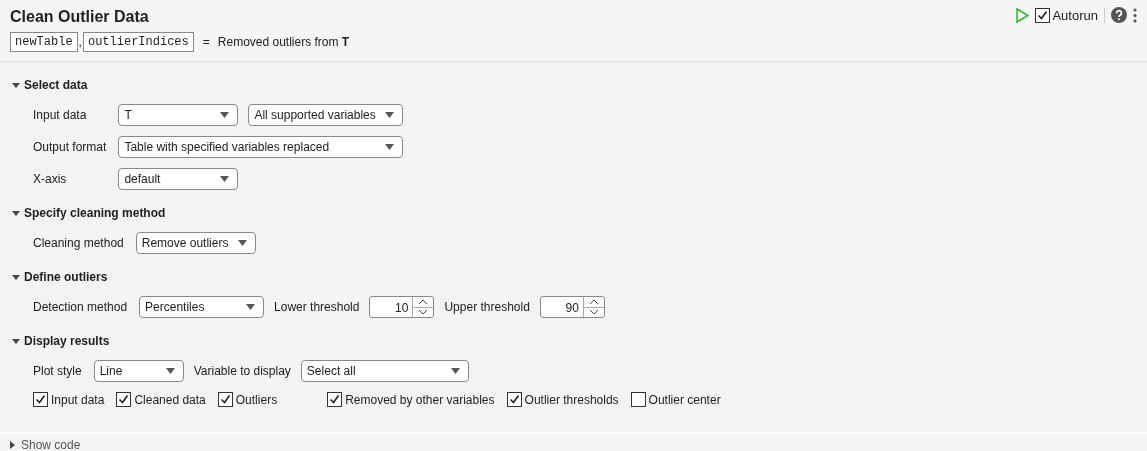 This screenshot has width=1147, height=451. What do you see at coordinates (138, 371) in the screenshot?
I see `dropdown: Line` at bounding box center [138, 371].